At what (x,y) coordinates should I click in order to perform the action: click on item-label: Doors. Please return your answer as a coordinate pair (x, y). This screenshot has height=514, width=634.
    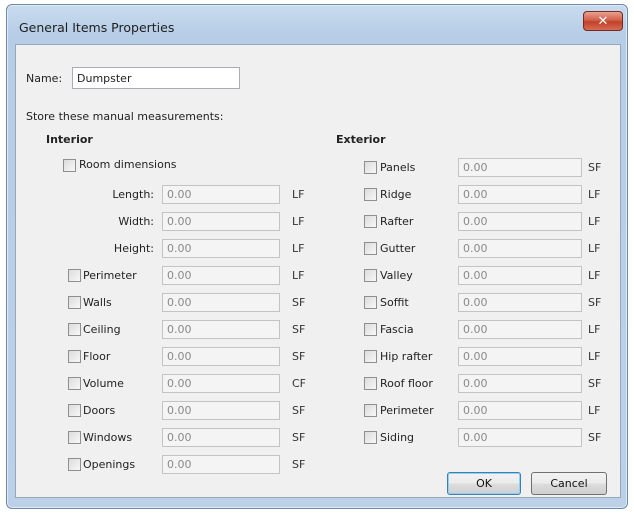
    Looking at the image, I should click on (99, 410).